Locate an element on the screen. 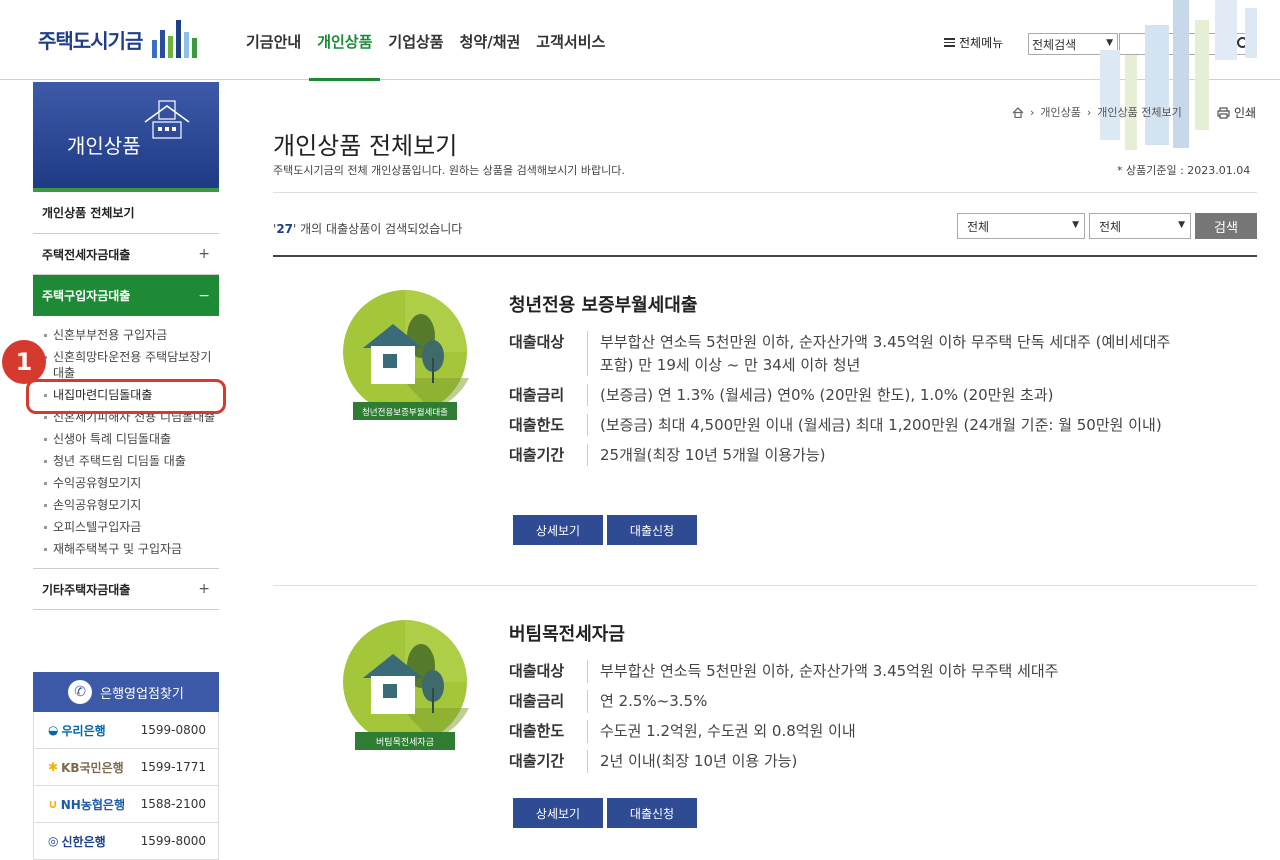  printer-icon is located at coordinates (1223, 112).